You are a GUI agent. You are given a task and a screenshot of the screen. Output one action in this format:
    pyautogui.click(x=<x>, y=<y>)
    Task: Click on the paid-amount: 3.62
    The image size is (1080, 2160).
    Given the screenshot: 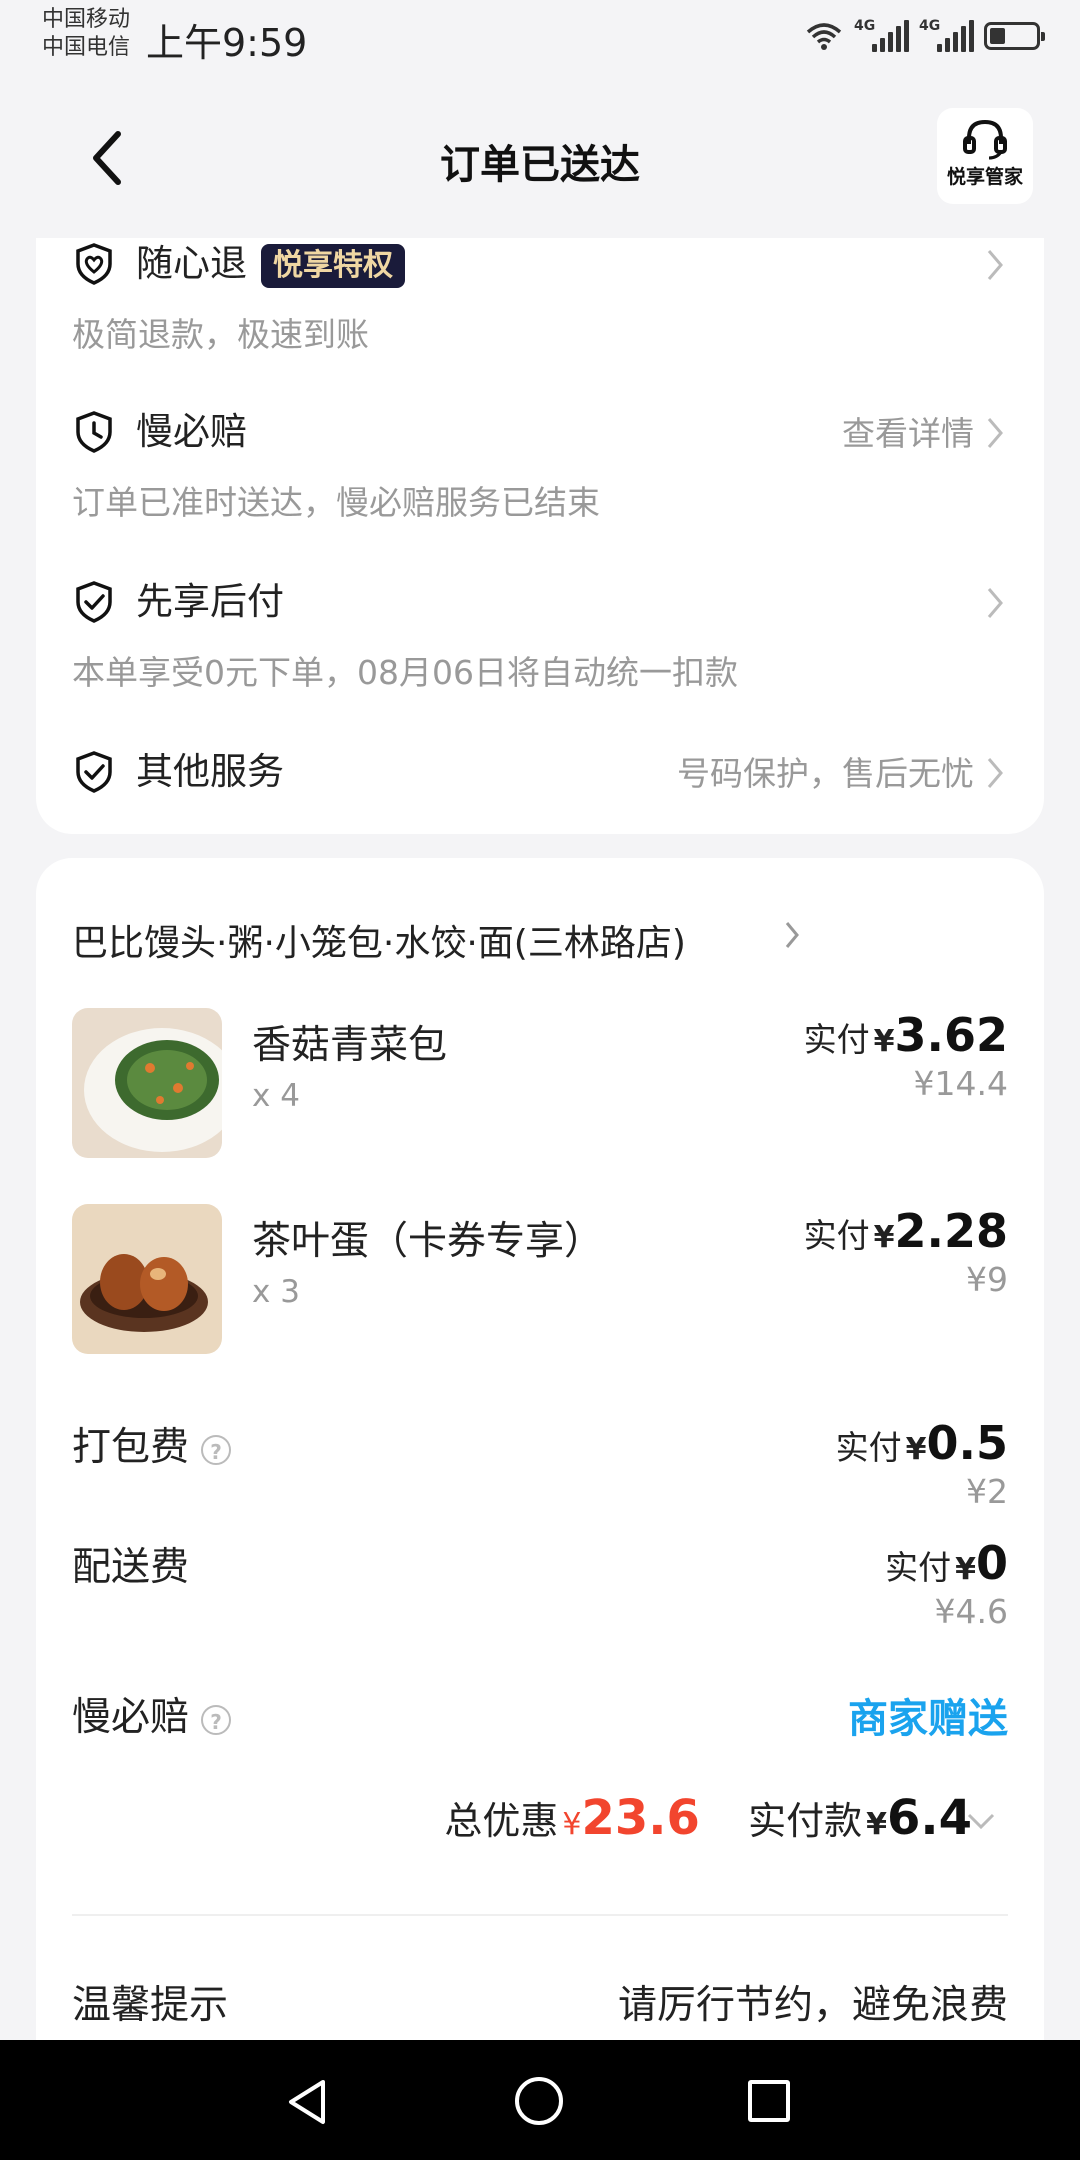 What is the action you would take?
    pyautogui.click(x=951, y=1035)
    